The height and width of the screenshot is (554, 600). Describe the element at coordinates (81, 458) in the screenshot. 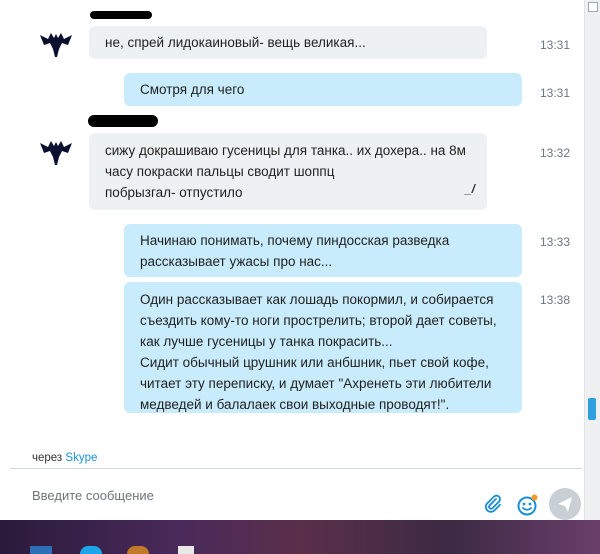

I see `skype-link: Skype` at that location.